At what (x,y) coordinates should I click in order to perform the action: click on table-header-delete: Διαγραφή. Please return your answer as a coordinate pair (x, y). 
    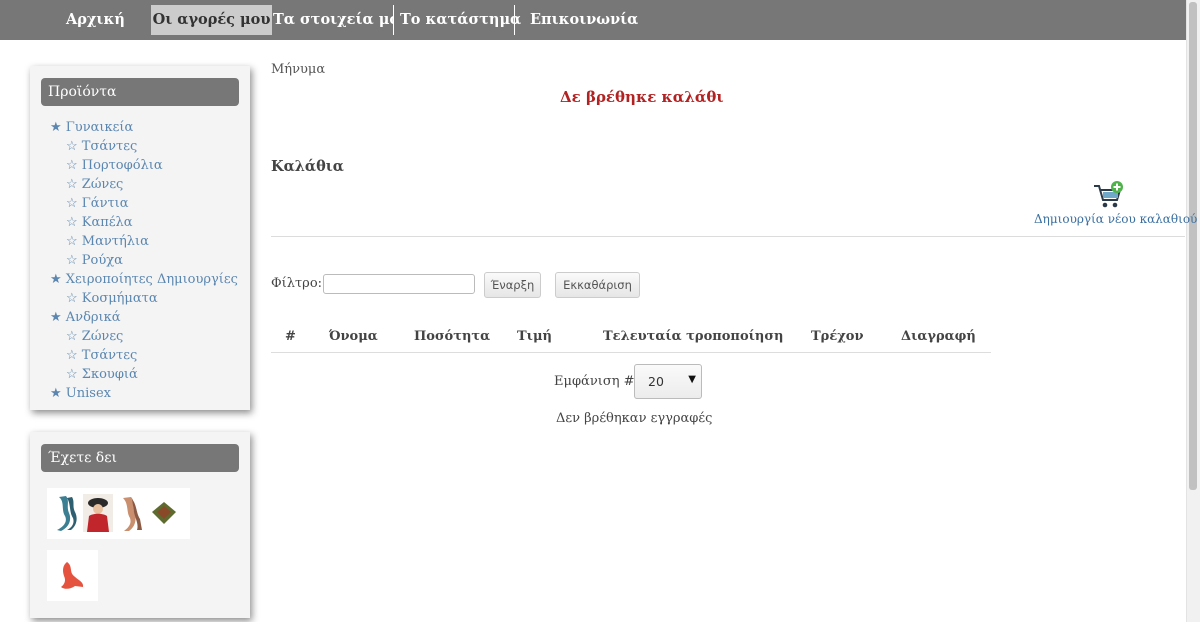
    Looking at the image, I should click on (938, 336).